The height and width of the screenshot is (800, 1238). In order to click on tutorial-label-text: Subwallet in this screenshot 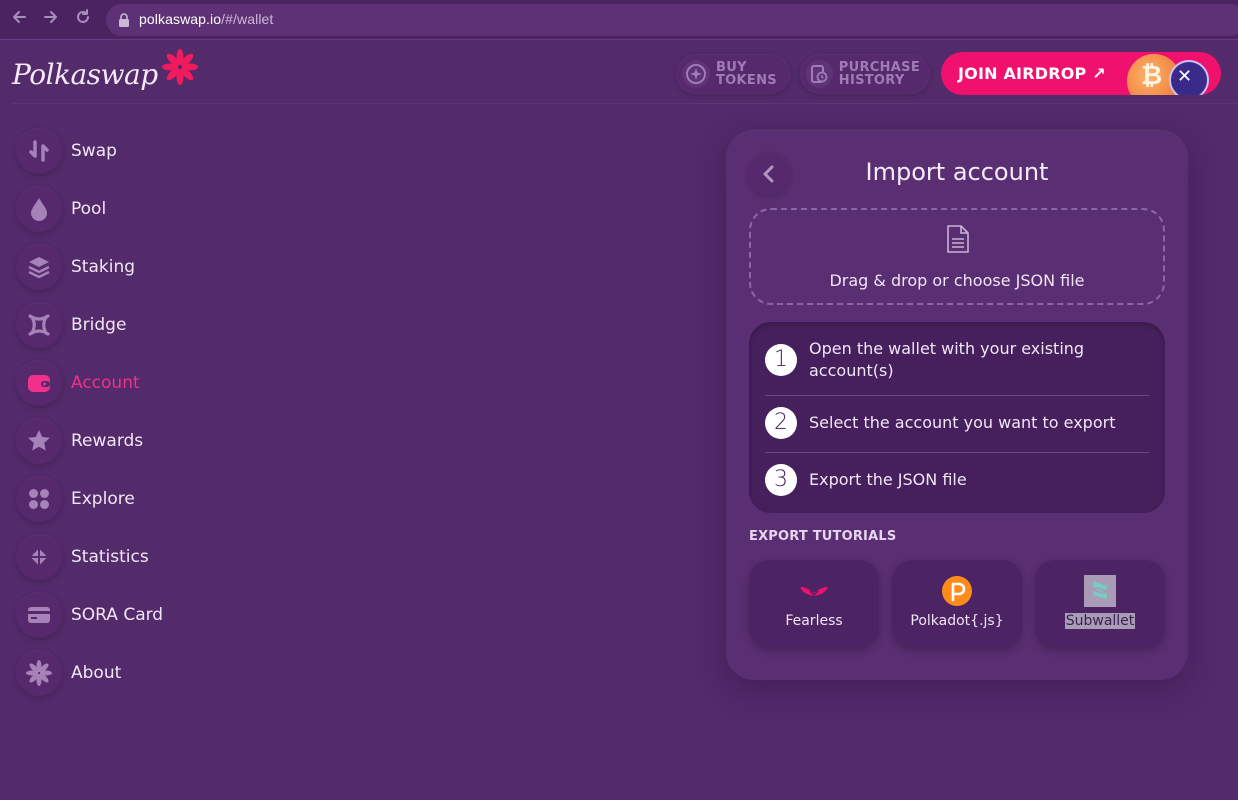, I will do `click(1100, 621)`.